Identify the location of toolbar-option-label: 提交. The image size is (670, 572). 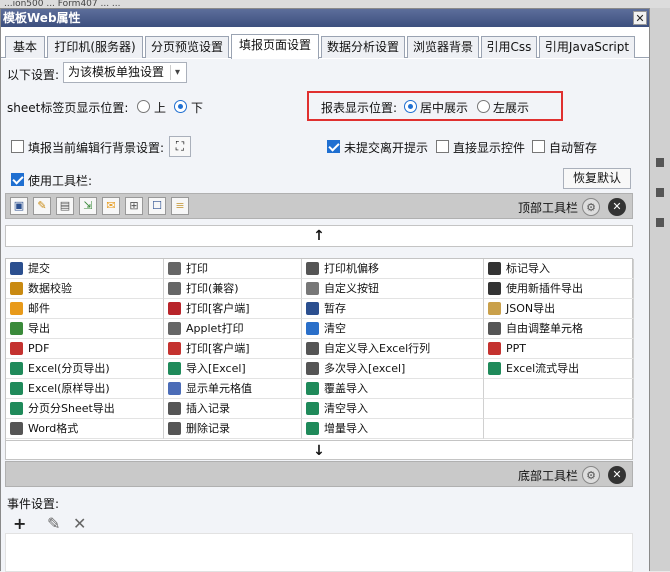
(39, 268).